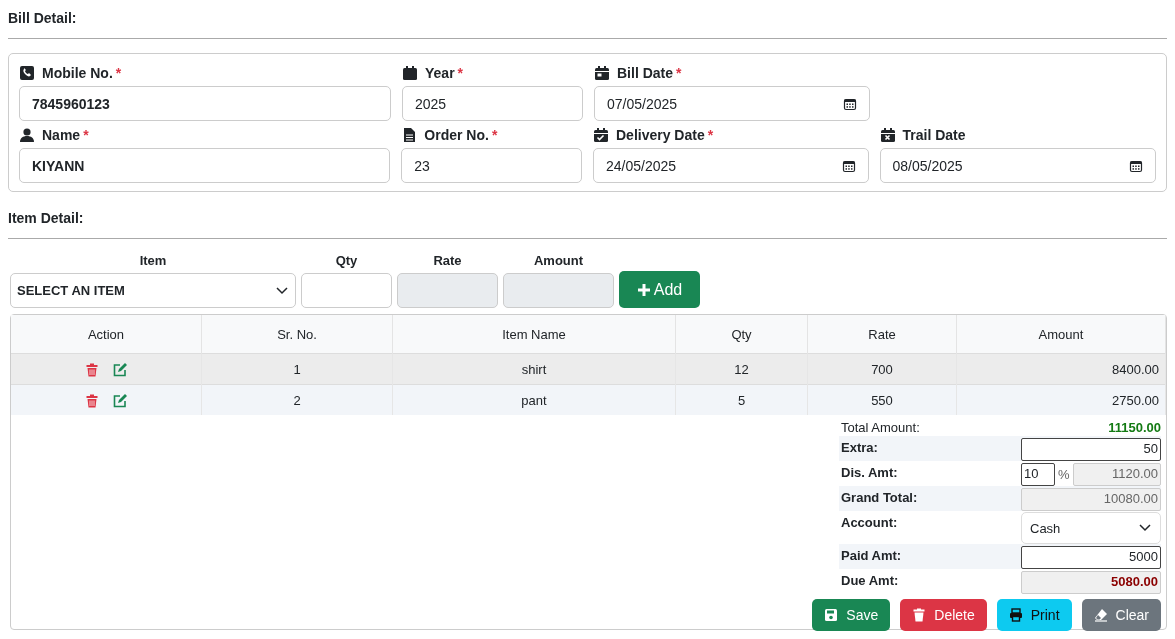  I want to click on column-label: Item, so click(153, 261).